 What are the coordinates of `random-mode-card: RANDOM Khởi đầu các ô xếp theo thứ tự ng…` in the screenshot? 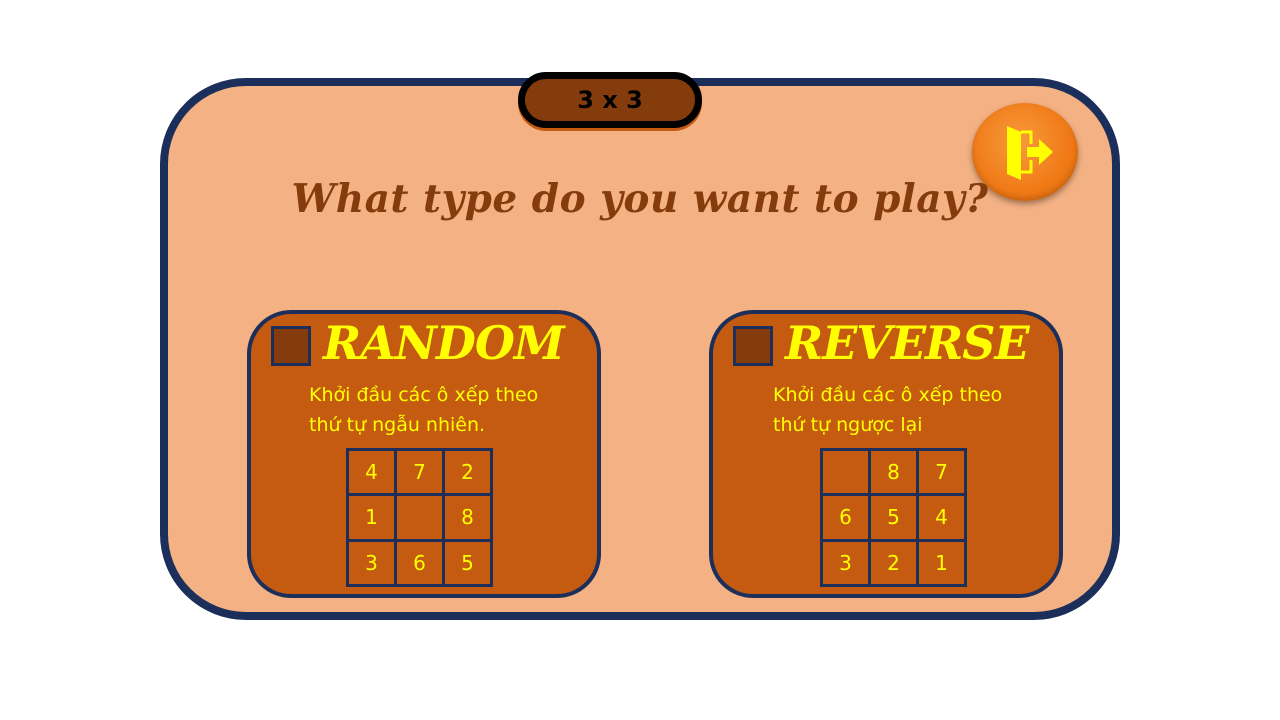 It's located at (424, 454).